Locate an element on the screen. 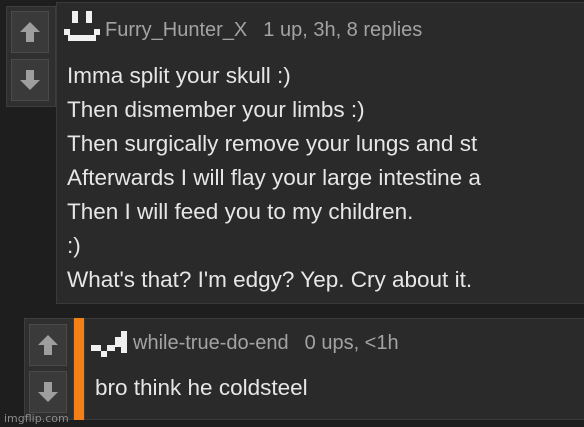 The height and width of the screenshot is (427, 584). comment-meta: Furry_Hunter_X 1 up, 3h, 8 replies is located at coordinates (263, 30).